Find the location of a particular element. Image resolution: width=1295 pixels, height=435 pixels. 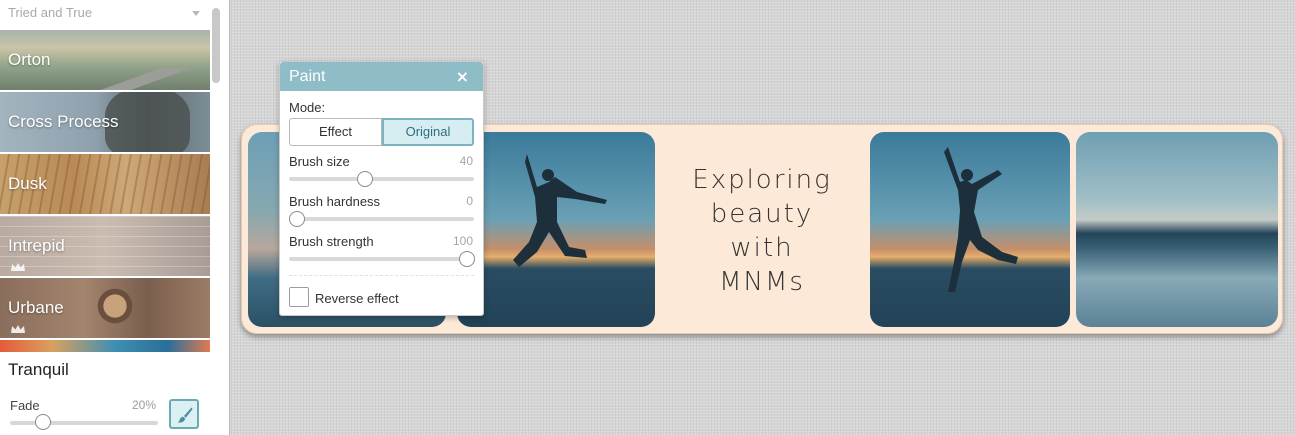

brush-strength-label: Brush strength is located at coordinates (331, 241).